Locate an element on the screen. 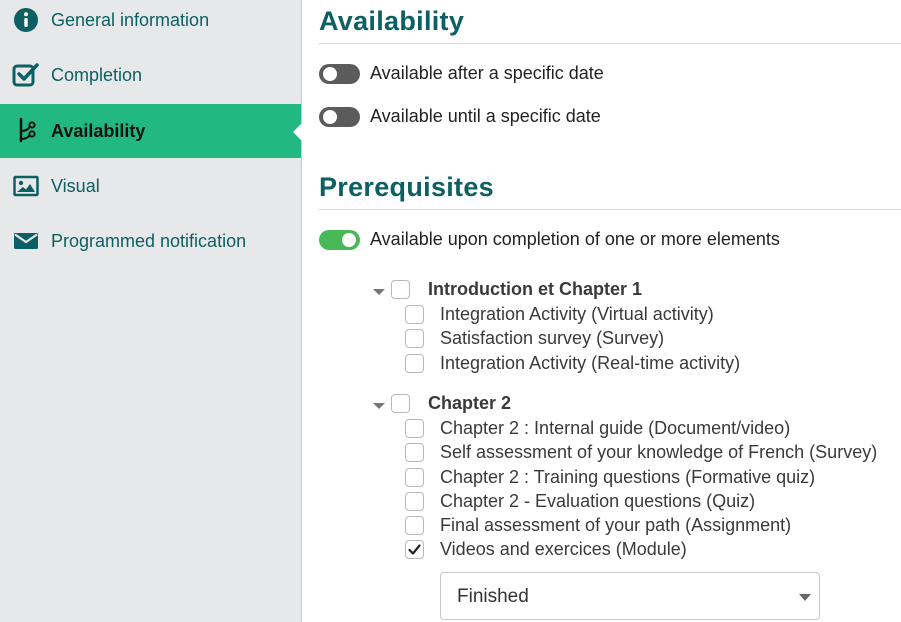 The image size is (901, 622). available-after-toggle is located at coordinates (339, 73).